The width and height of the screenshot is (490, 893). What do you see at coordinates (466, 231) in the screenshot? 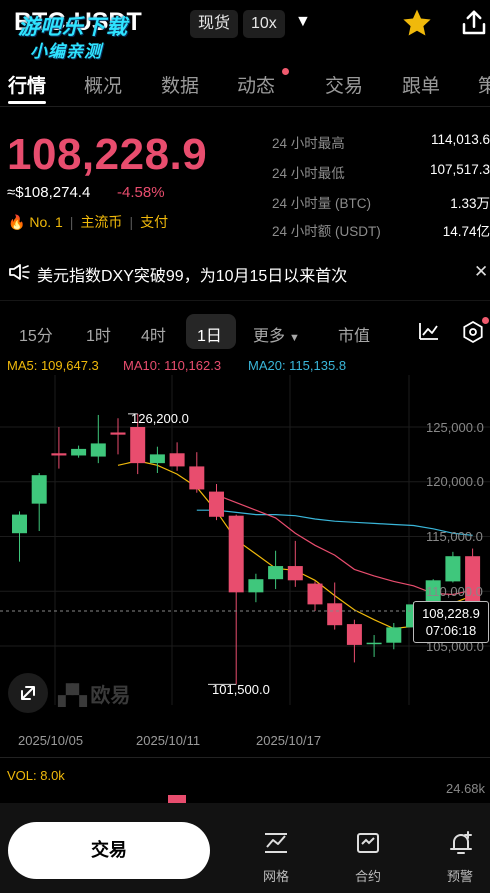
I see `stat-value-turnover: 14.74亿` at bounding box center [466, 231].